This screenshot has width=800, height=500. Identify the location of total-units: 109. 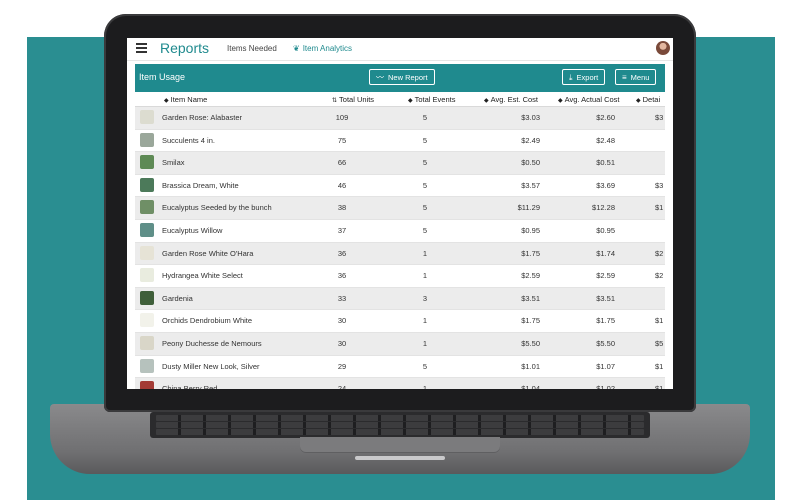
(342, 117).